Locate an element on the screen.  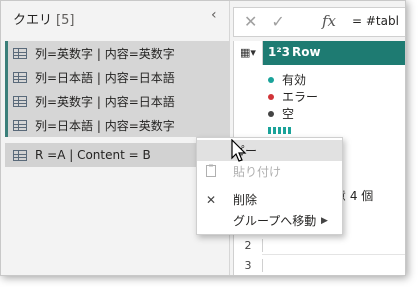
valid-dot-icon is located at coordinates (271, 79).